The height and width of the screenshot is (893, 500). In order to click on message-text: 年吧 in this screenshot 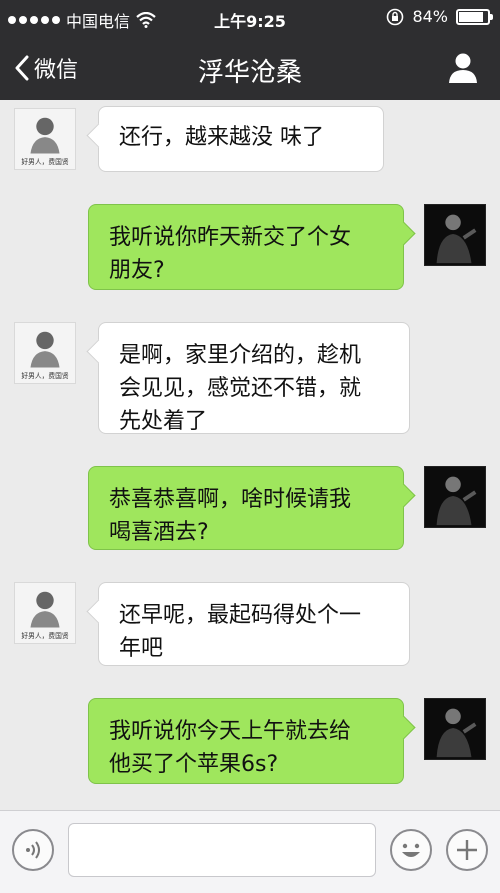, I will do `click(141, 648)`.